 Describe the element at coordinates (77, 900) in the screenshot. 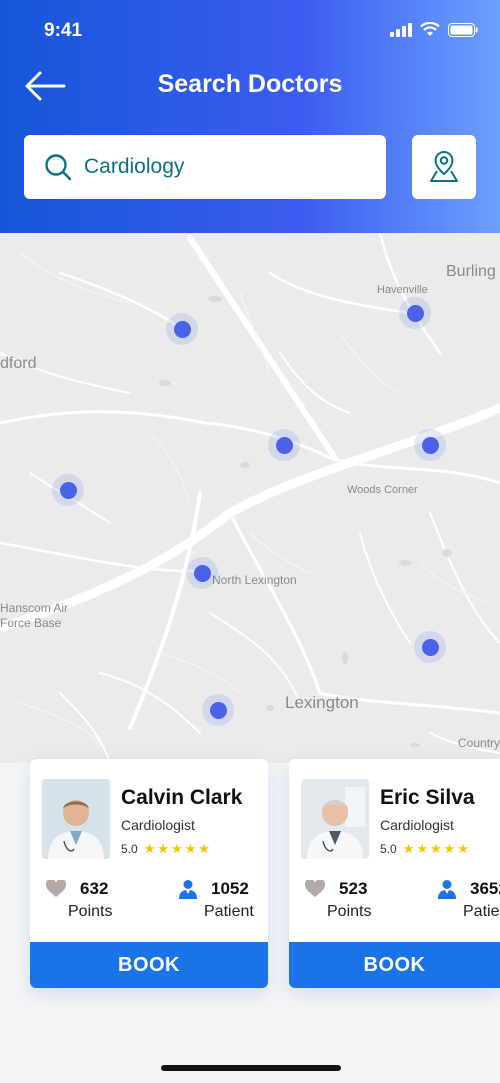

I see `points-stat: 632 Points` at that location.